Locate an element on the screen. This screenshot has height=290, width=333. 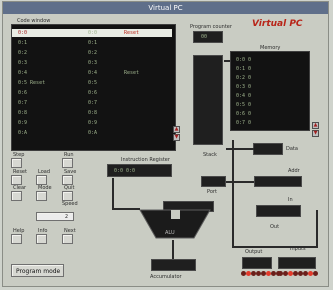
memory-scroll-up: ▲ is located at coordinates (315, 125).